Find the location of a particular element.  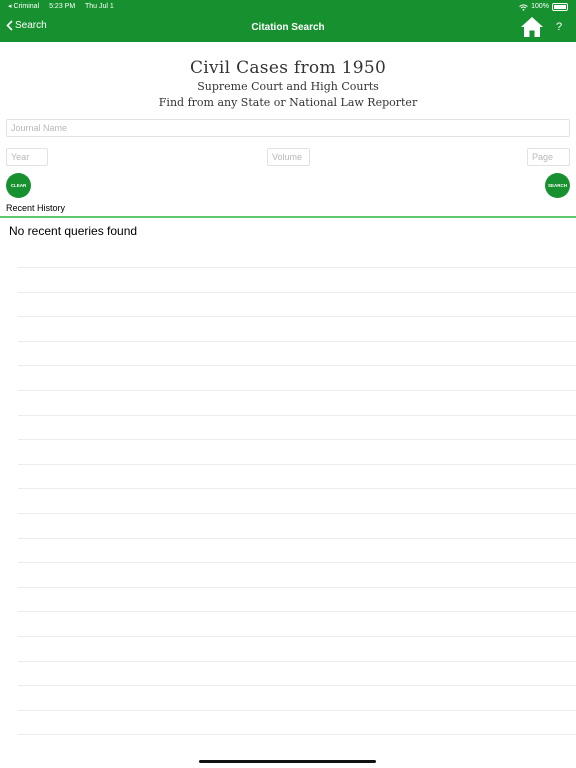

back-button-label: Search is located at coordinates (31, 25).